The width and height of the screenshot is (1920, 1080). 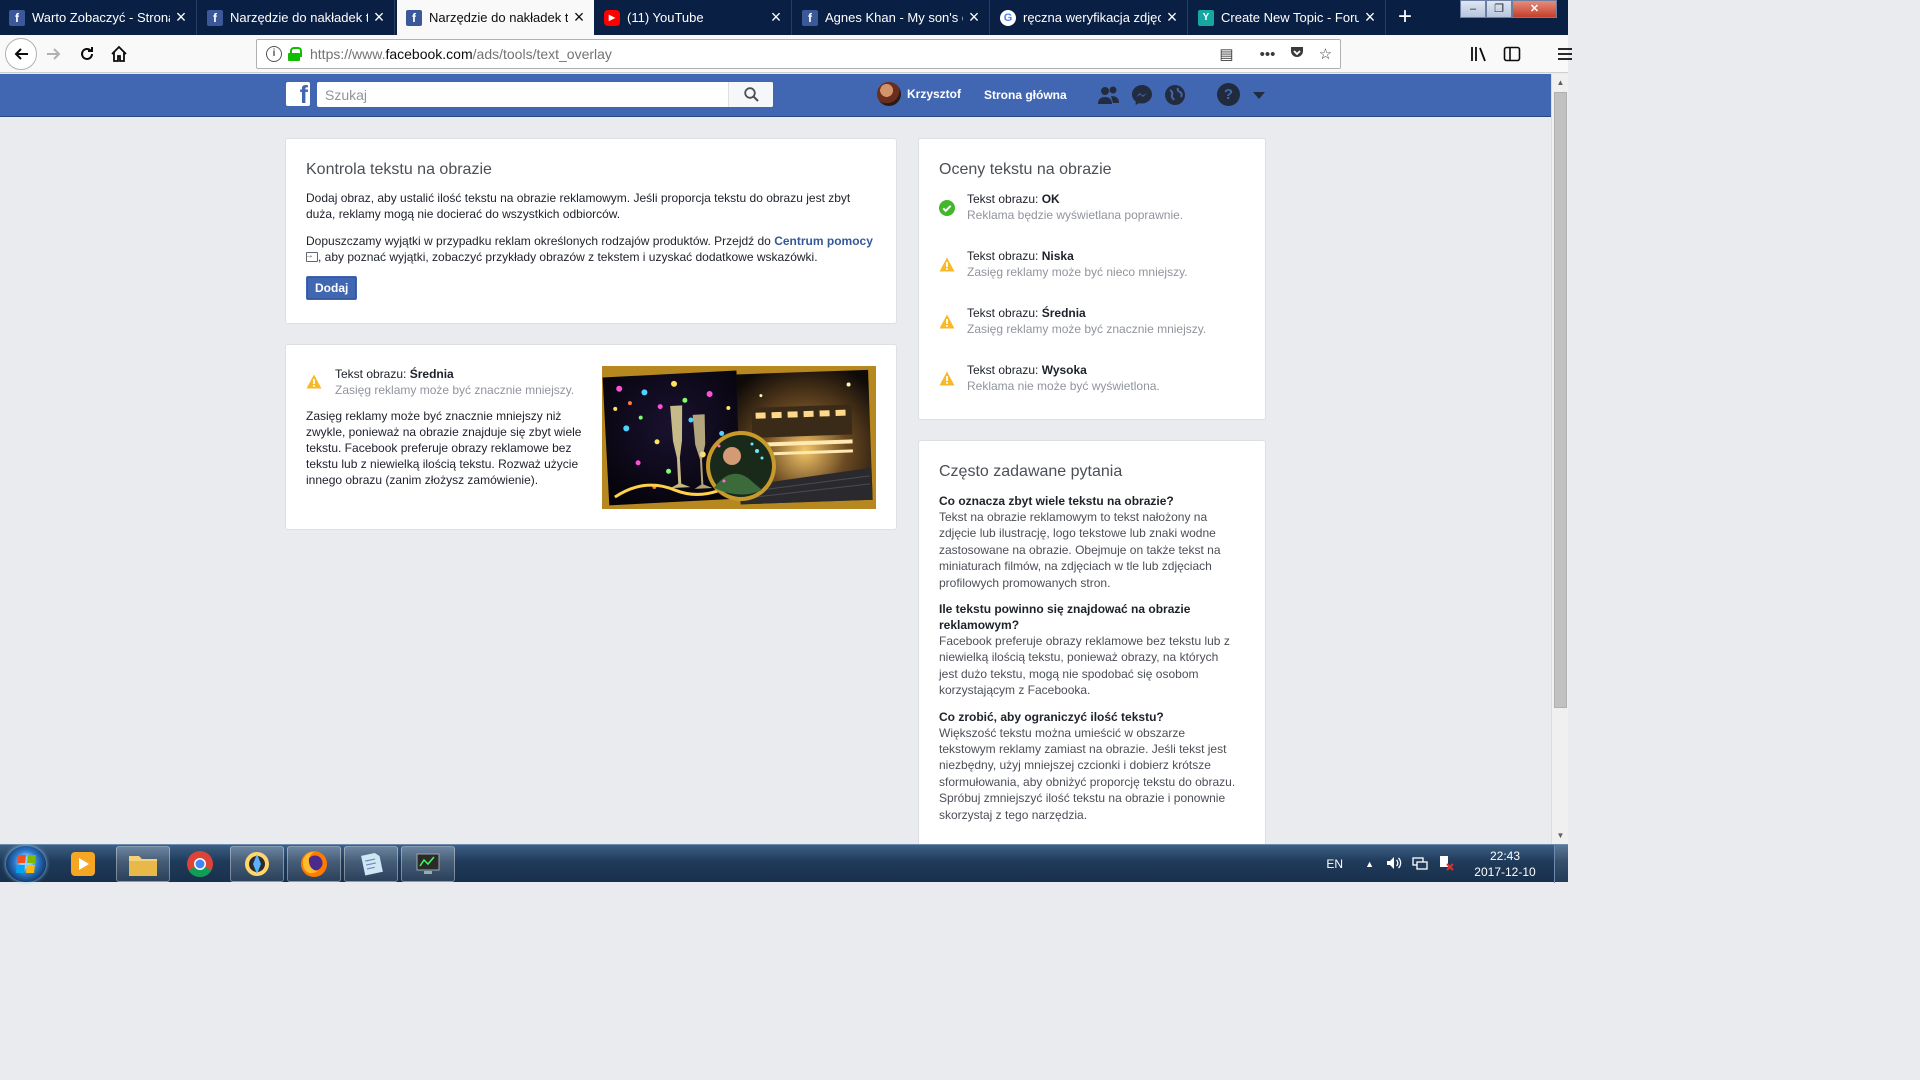 What do you see at coordinates (1478, 54) in the screenshot?
I see `library-icon` at bounding box center [1478, 54].